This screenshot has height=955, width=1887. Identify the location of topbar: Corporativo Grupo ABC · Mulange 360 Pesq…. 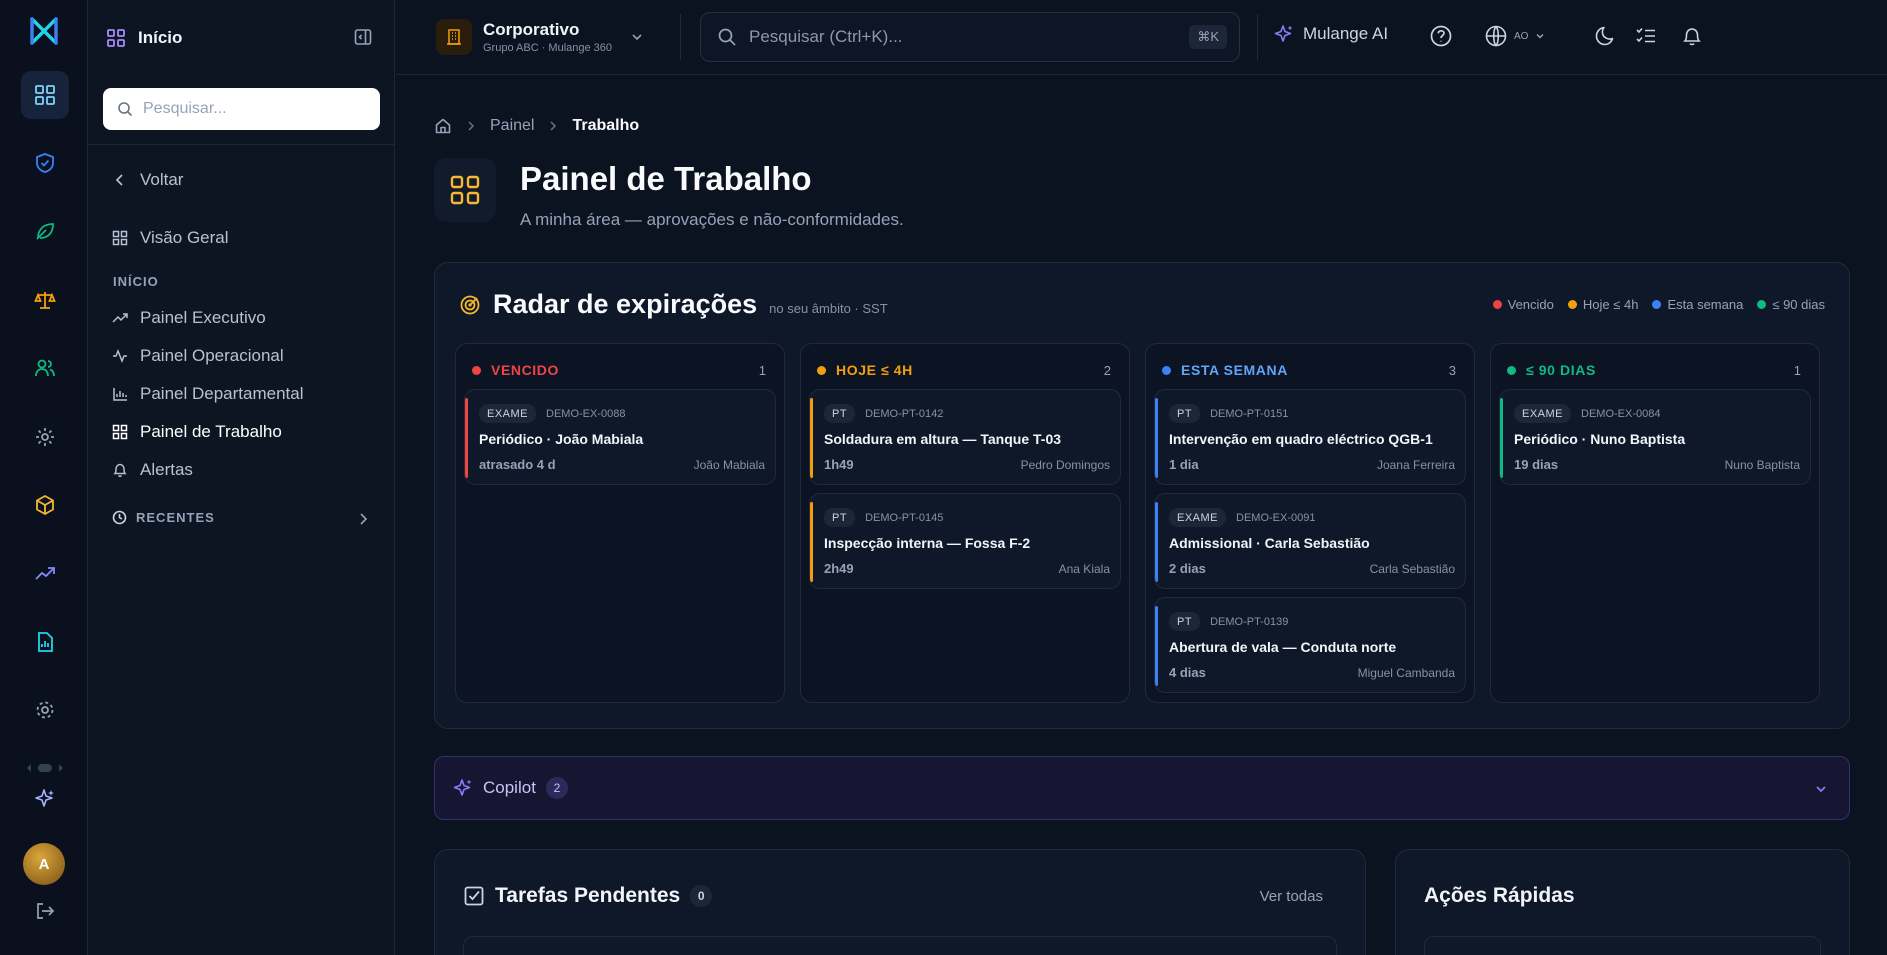
(1141, 37).